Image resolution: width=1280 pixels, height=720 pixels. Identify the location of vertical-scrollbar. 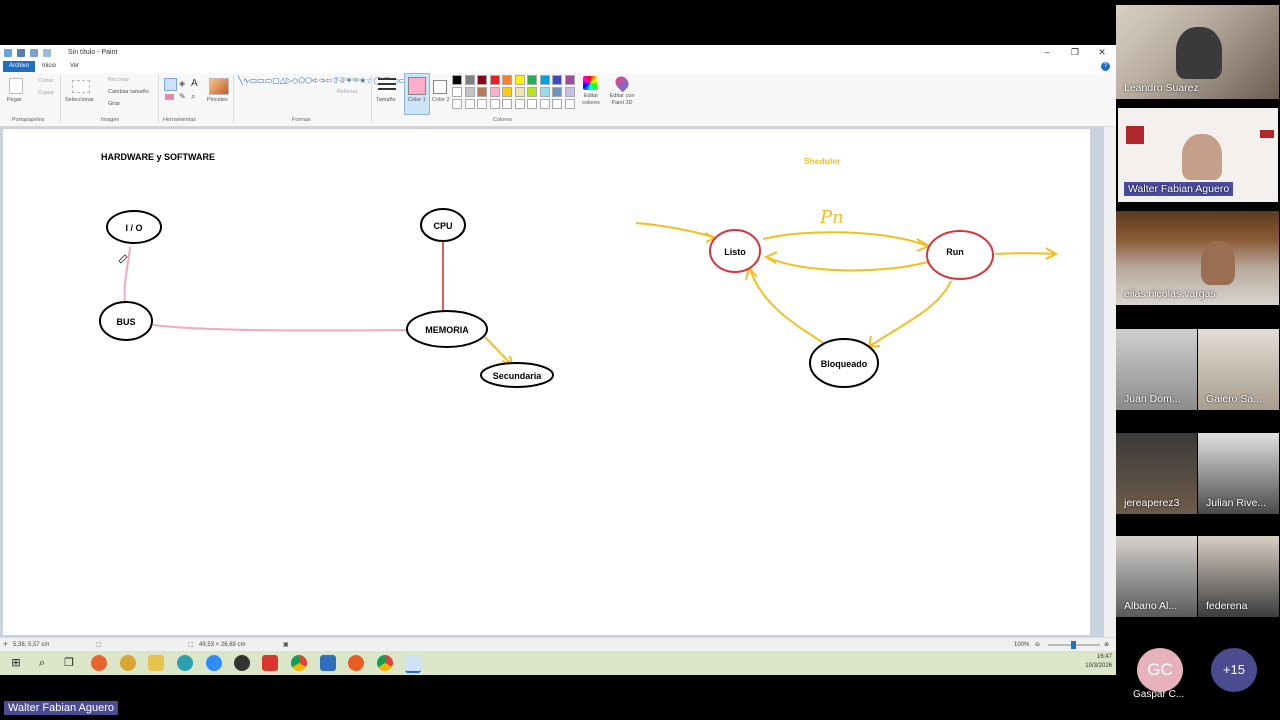
(1110, 382).